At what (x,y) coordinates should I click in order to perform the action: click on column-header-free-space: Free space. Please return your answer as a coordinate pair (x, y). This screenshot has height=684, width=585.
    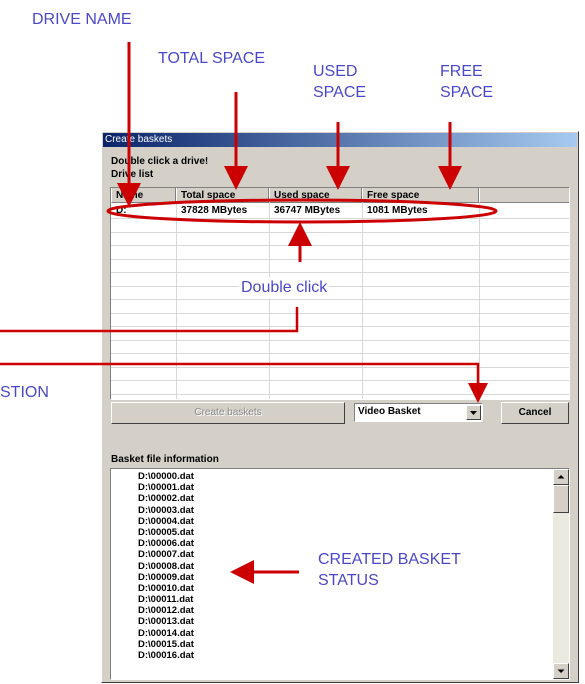
    Looking at the image, I should click on (420, 195).